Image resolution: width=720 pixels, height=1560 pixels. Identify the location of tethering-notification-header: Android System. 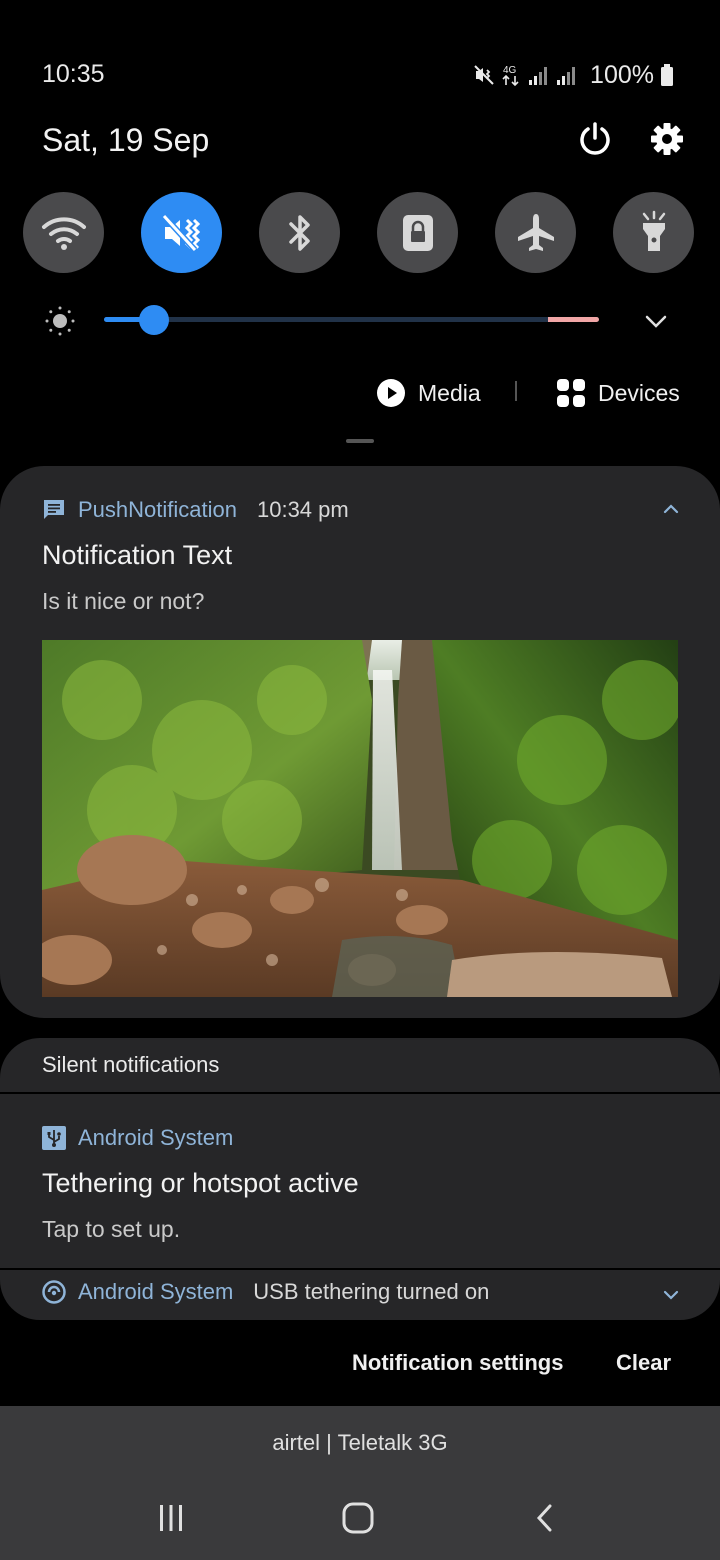
(137, 1138).